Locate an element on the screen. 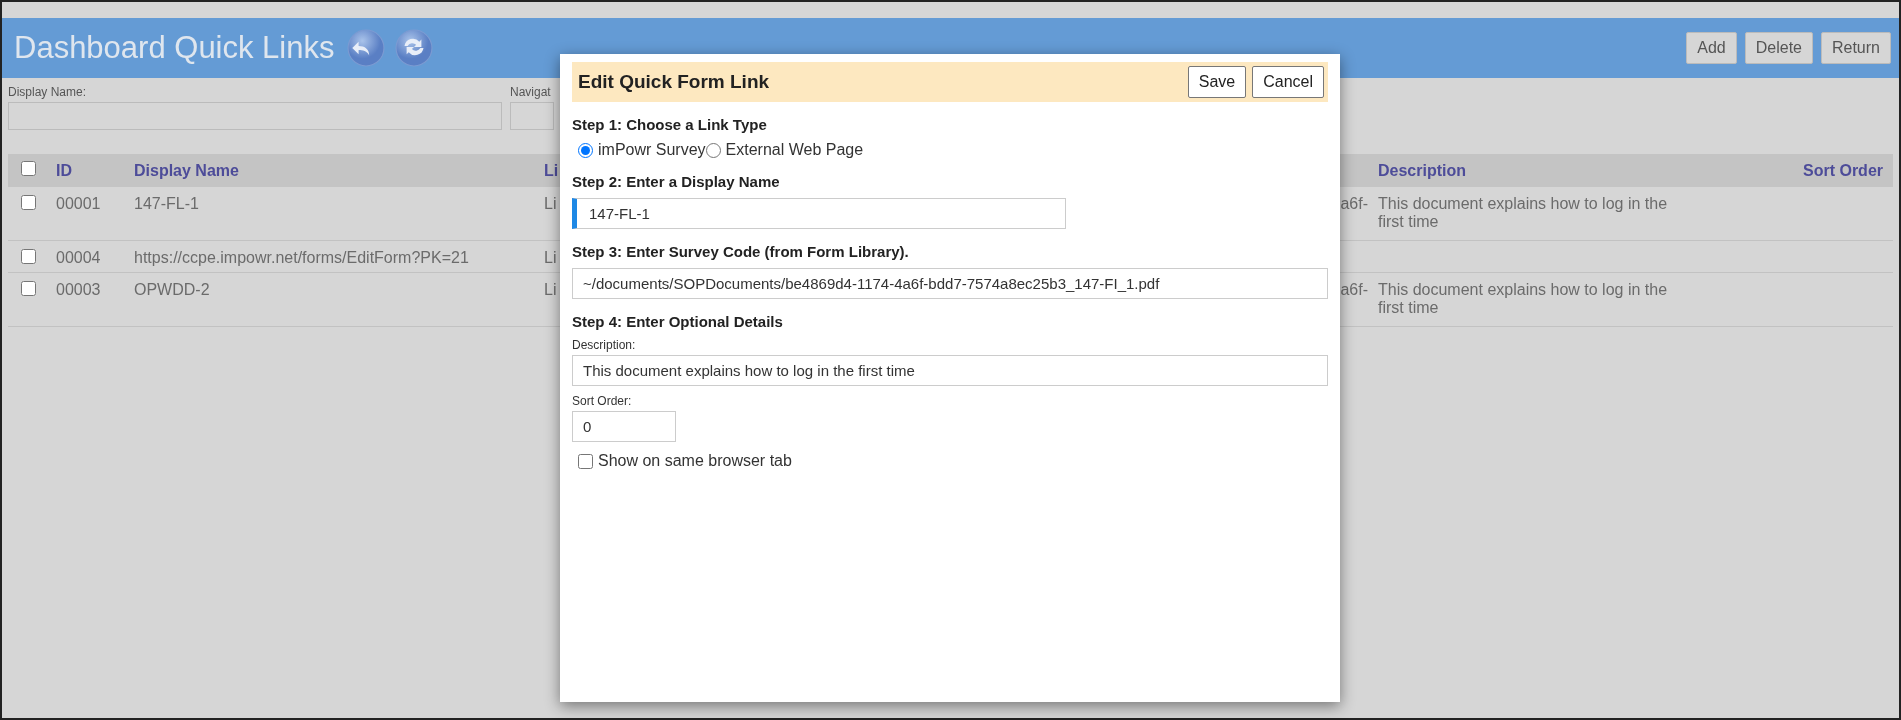 This screenshot has width=1901, height=720. refresh-icon is located at coordinates (413, 48).